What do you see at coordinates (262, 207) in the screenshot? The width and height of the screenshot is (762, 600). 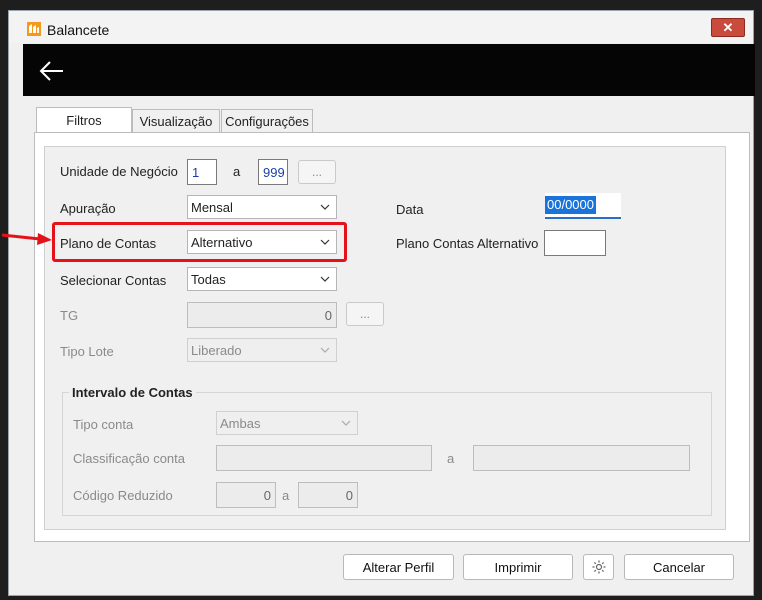 I see `apuracao-select: Mensal` at bounding box center [262, 207].